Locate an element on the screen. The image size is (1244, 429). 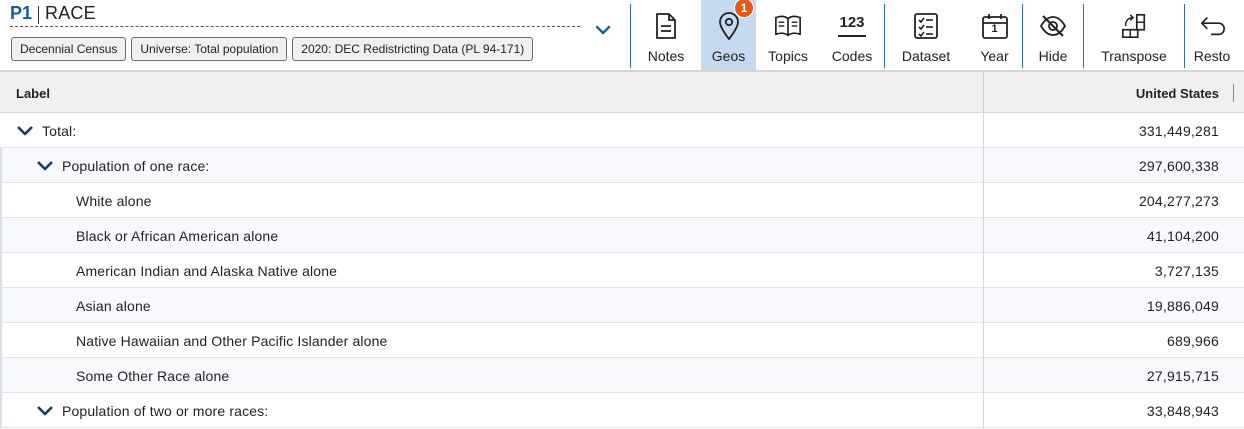
row-value: 3,727,135 is located at coordinates (1186, 270).